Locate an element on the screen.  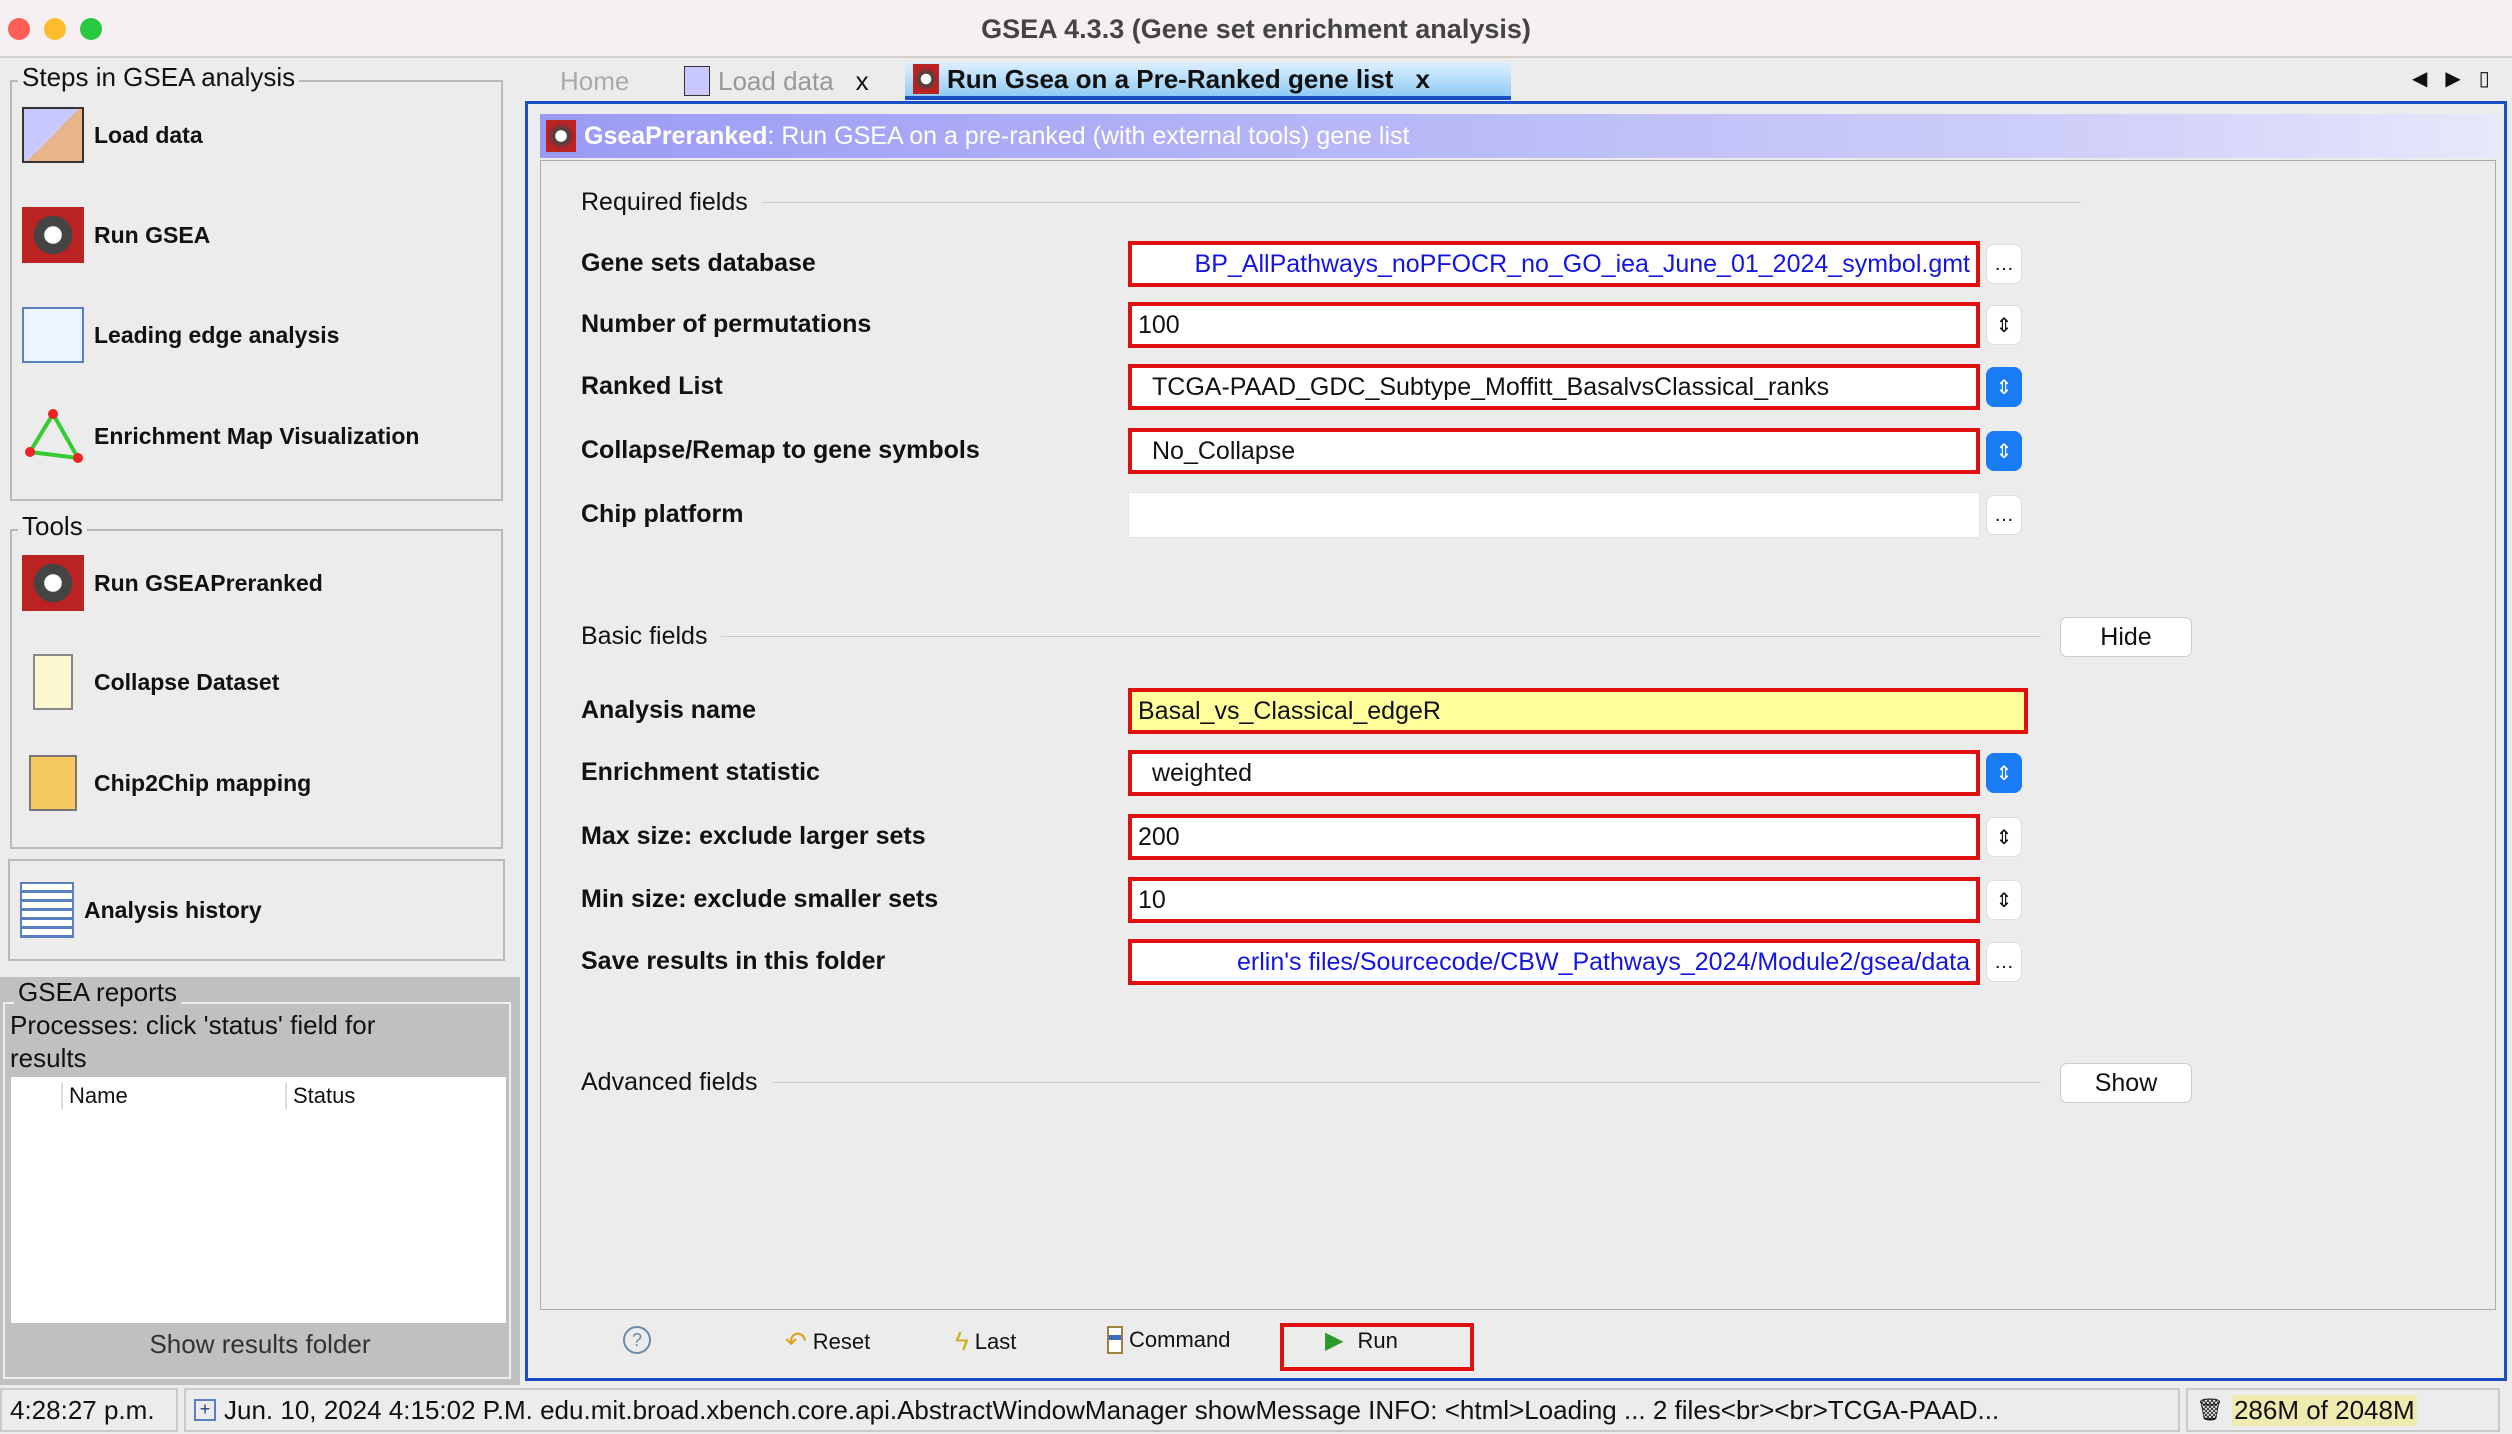
help-icon: ? is located at coordinates (637, 1340).